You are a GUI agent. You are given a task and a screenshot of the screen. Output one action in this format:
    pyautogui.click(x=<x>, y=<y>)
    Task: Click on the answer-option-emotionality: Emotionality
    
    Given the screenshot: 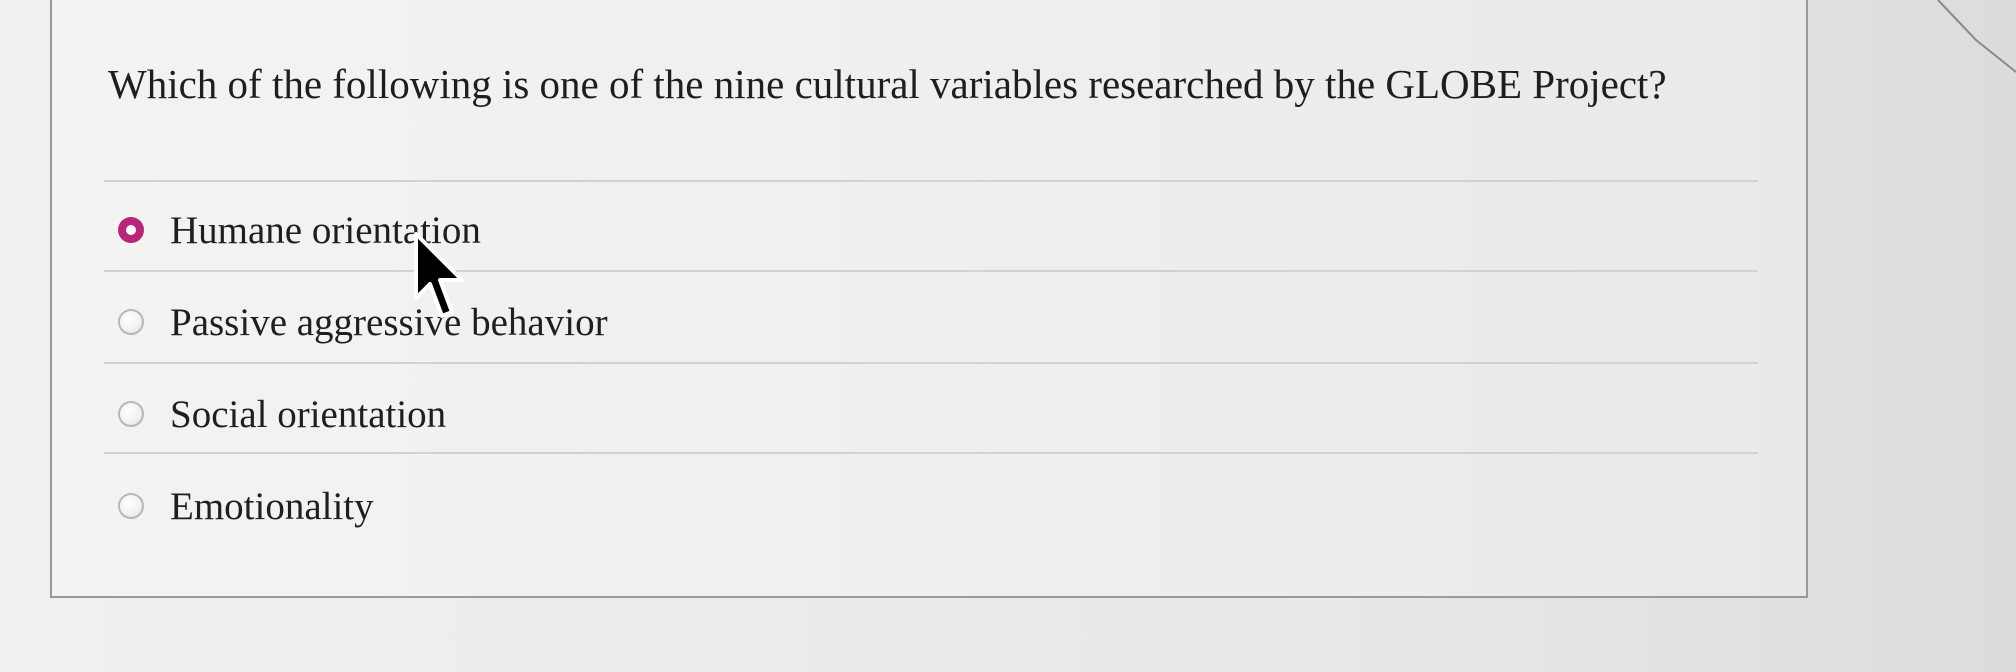 What is the action you would take?
    pyautogui.click(x=246, y=506)
    